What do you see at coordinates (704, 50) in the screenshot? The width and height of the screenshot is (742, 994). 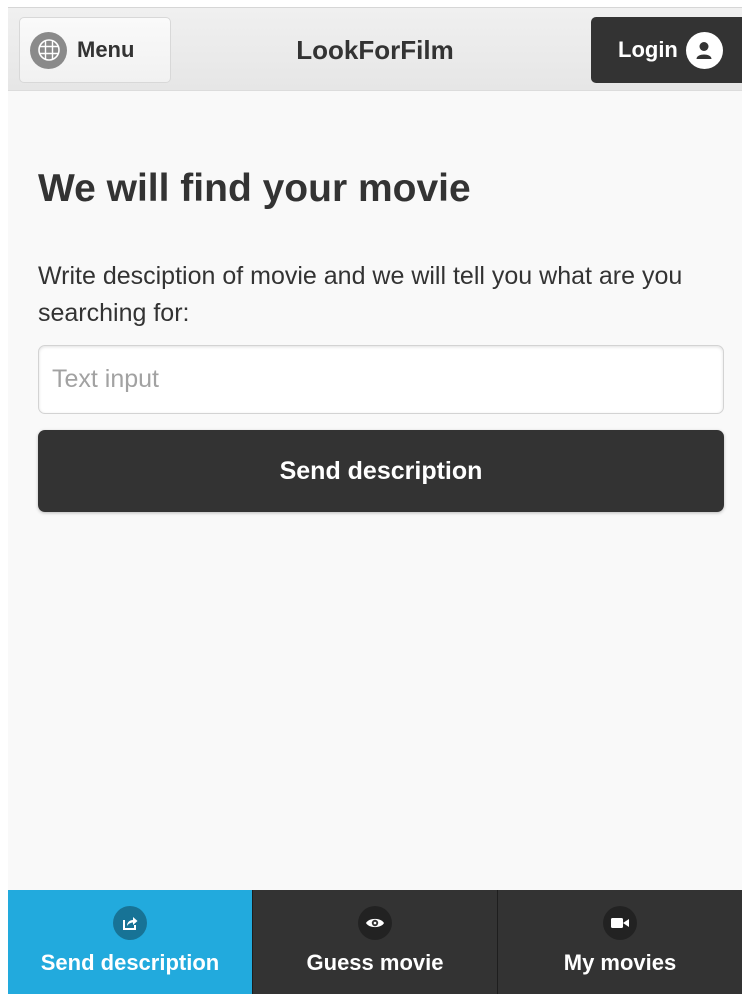 I see `user-icon` at bounding box center [704, 50].